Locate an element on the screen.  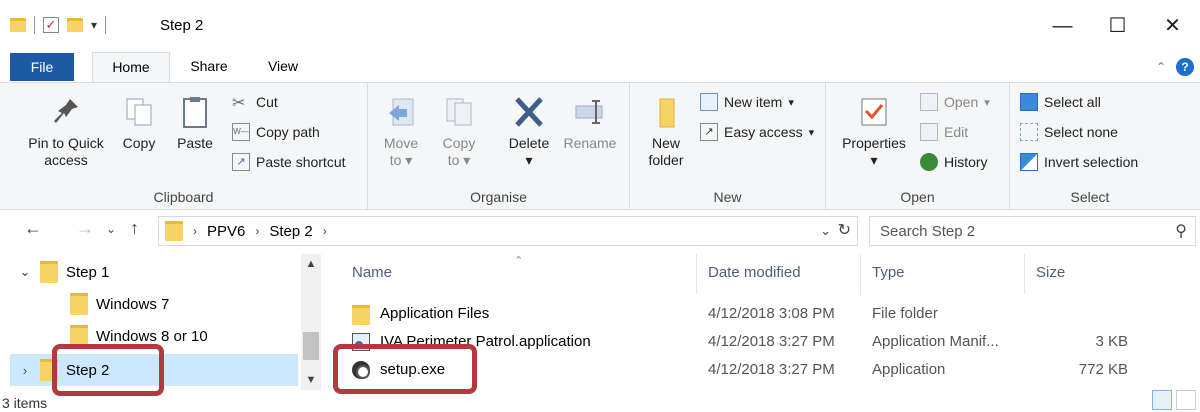
properties-check-icon: ✓ is located at coordinates (51, 25).